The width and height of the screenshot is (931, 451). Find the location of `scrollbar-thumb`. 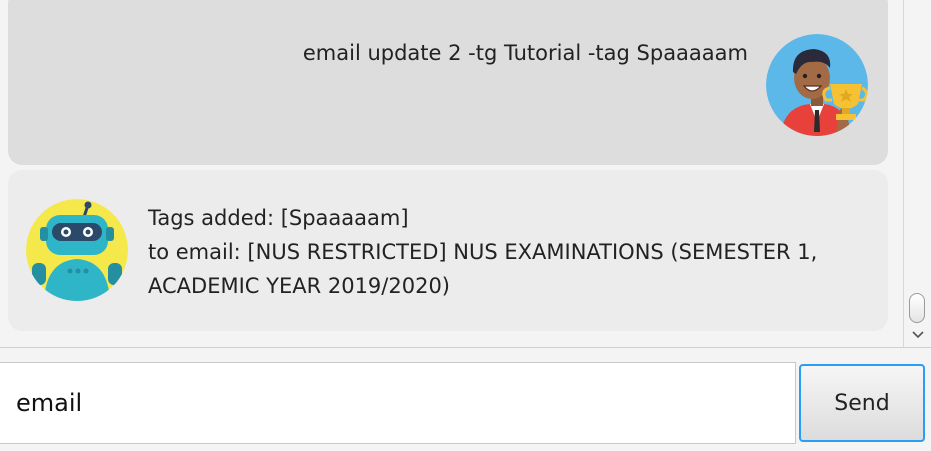

scrollbar-thumb is located at coordinates (917, 308).